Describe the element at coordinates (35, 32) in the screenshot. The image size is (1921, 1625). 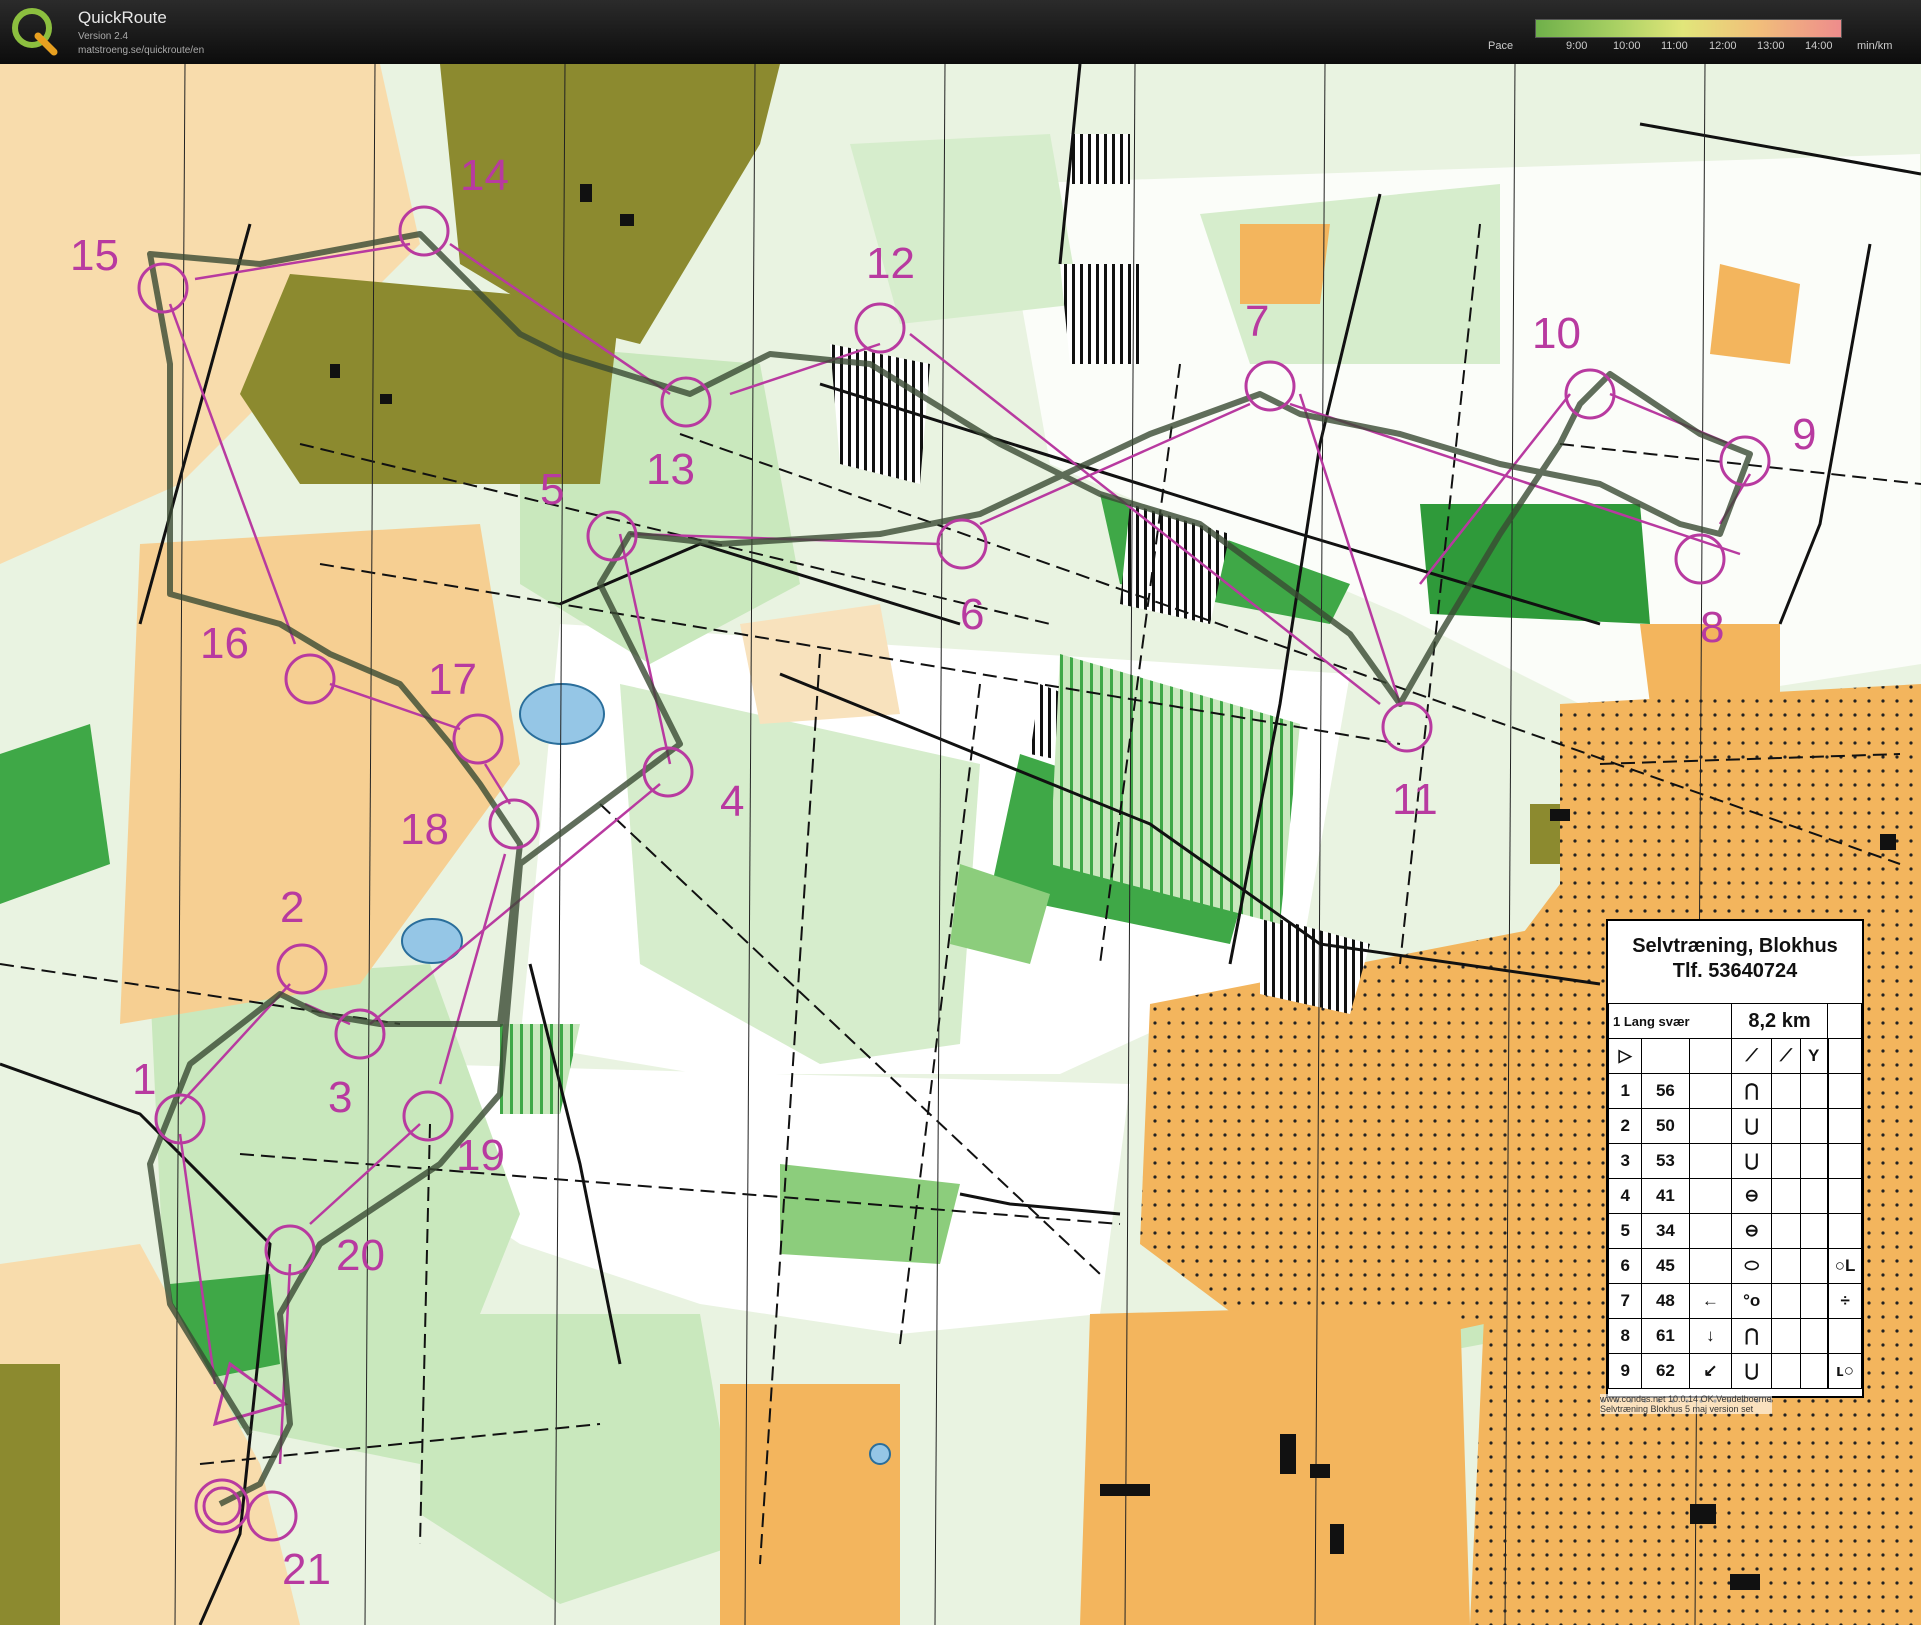
I see `quickroute-logo-icon` at that location.